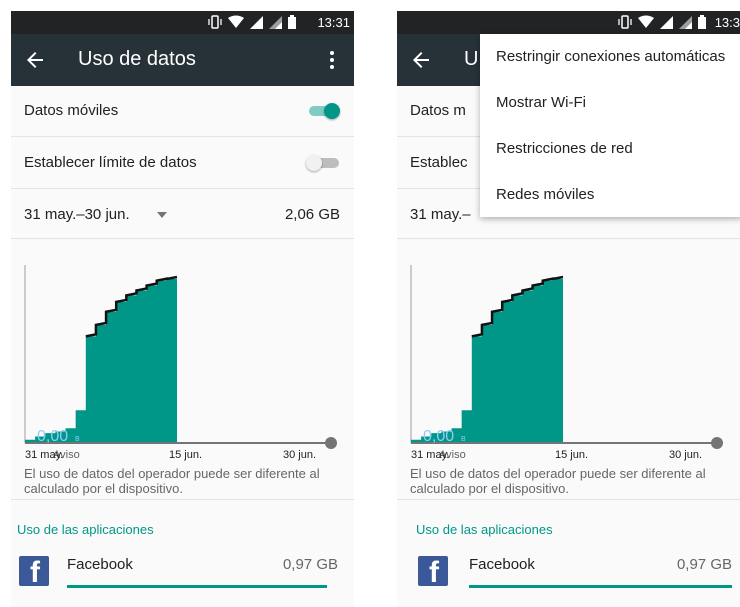 Image resolution: width=740 pixels, height=607 pixels. What do you see at coordinates (77, 214) in the screenshot?
I see `period-label: 31 may.–30 jun.` at bounding box center [77, 214].